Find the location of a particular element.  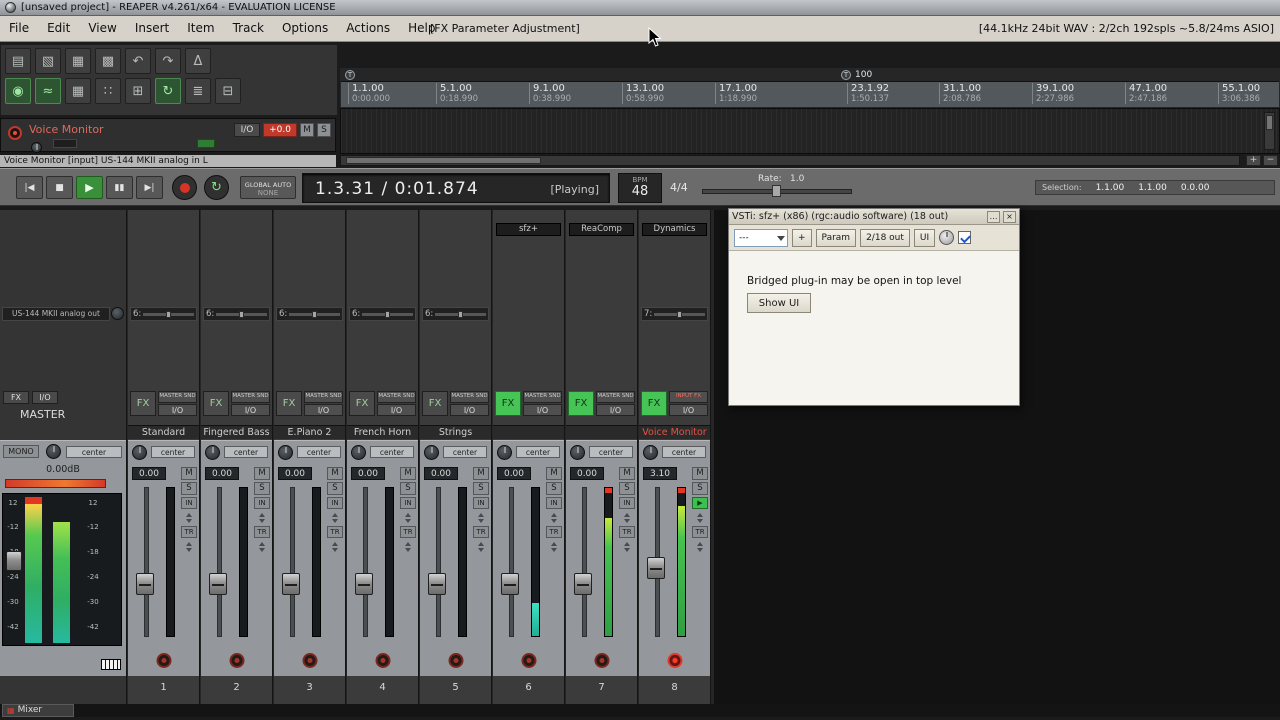

go-to-start-button: |◀ is located at coordinates (29, 187).